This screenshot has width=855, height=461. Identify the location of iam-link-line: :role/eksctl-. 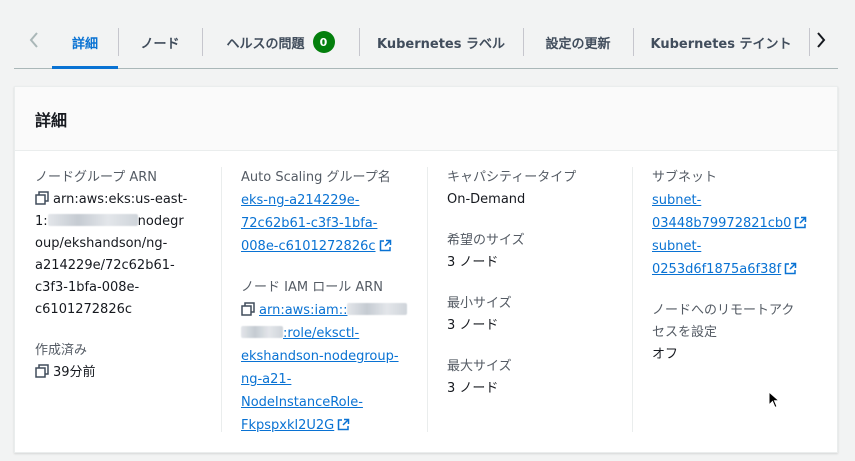
(321, 333).